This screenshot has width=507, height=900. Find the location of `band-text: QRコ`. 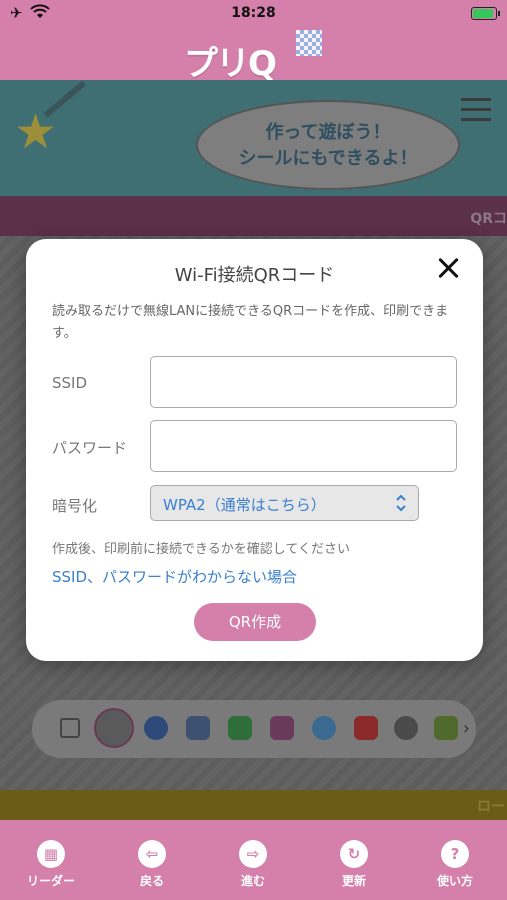

band-text: QRコ is located at coordinates (488, 219).